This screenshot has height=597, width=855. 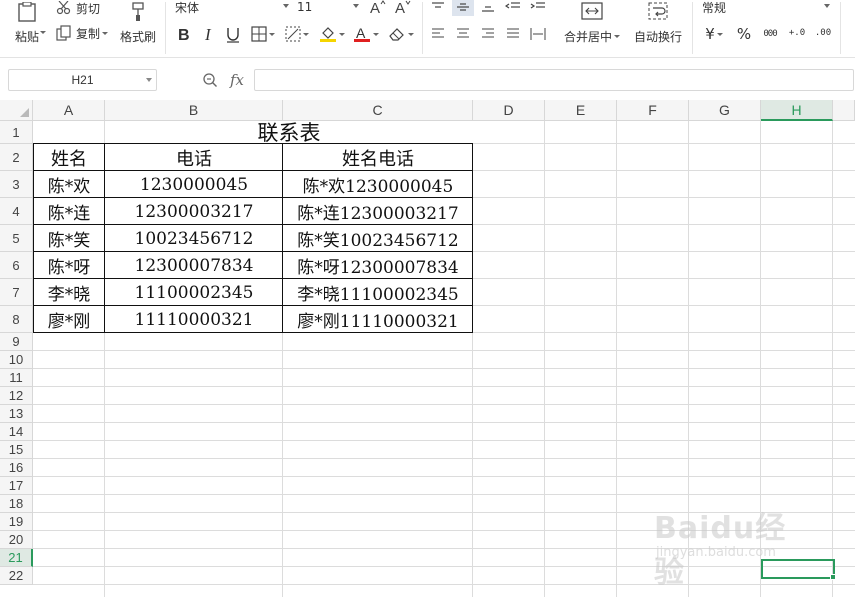 I want to click on fill-handle, so click(x=833, y=577).